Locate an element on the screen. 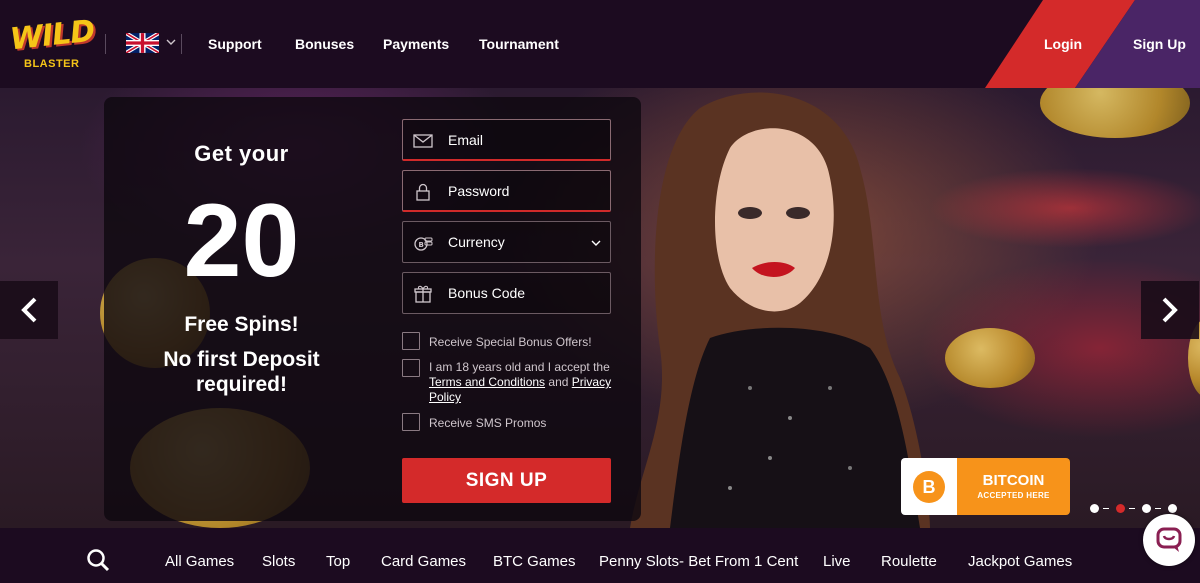  signup-submit-button: SIGN UP is located at coordinates (506, 480).